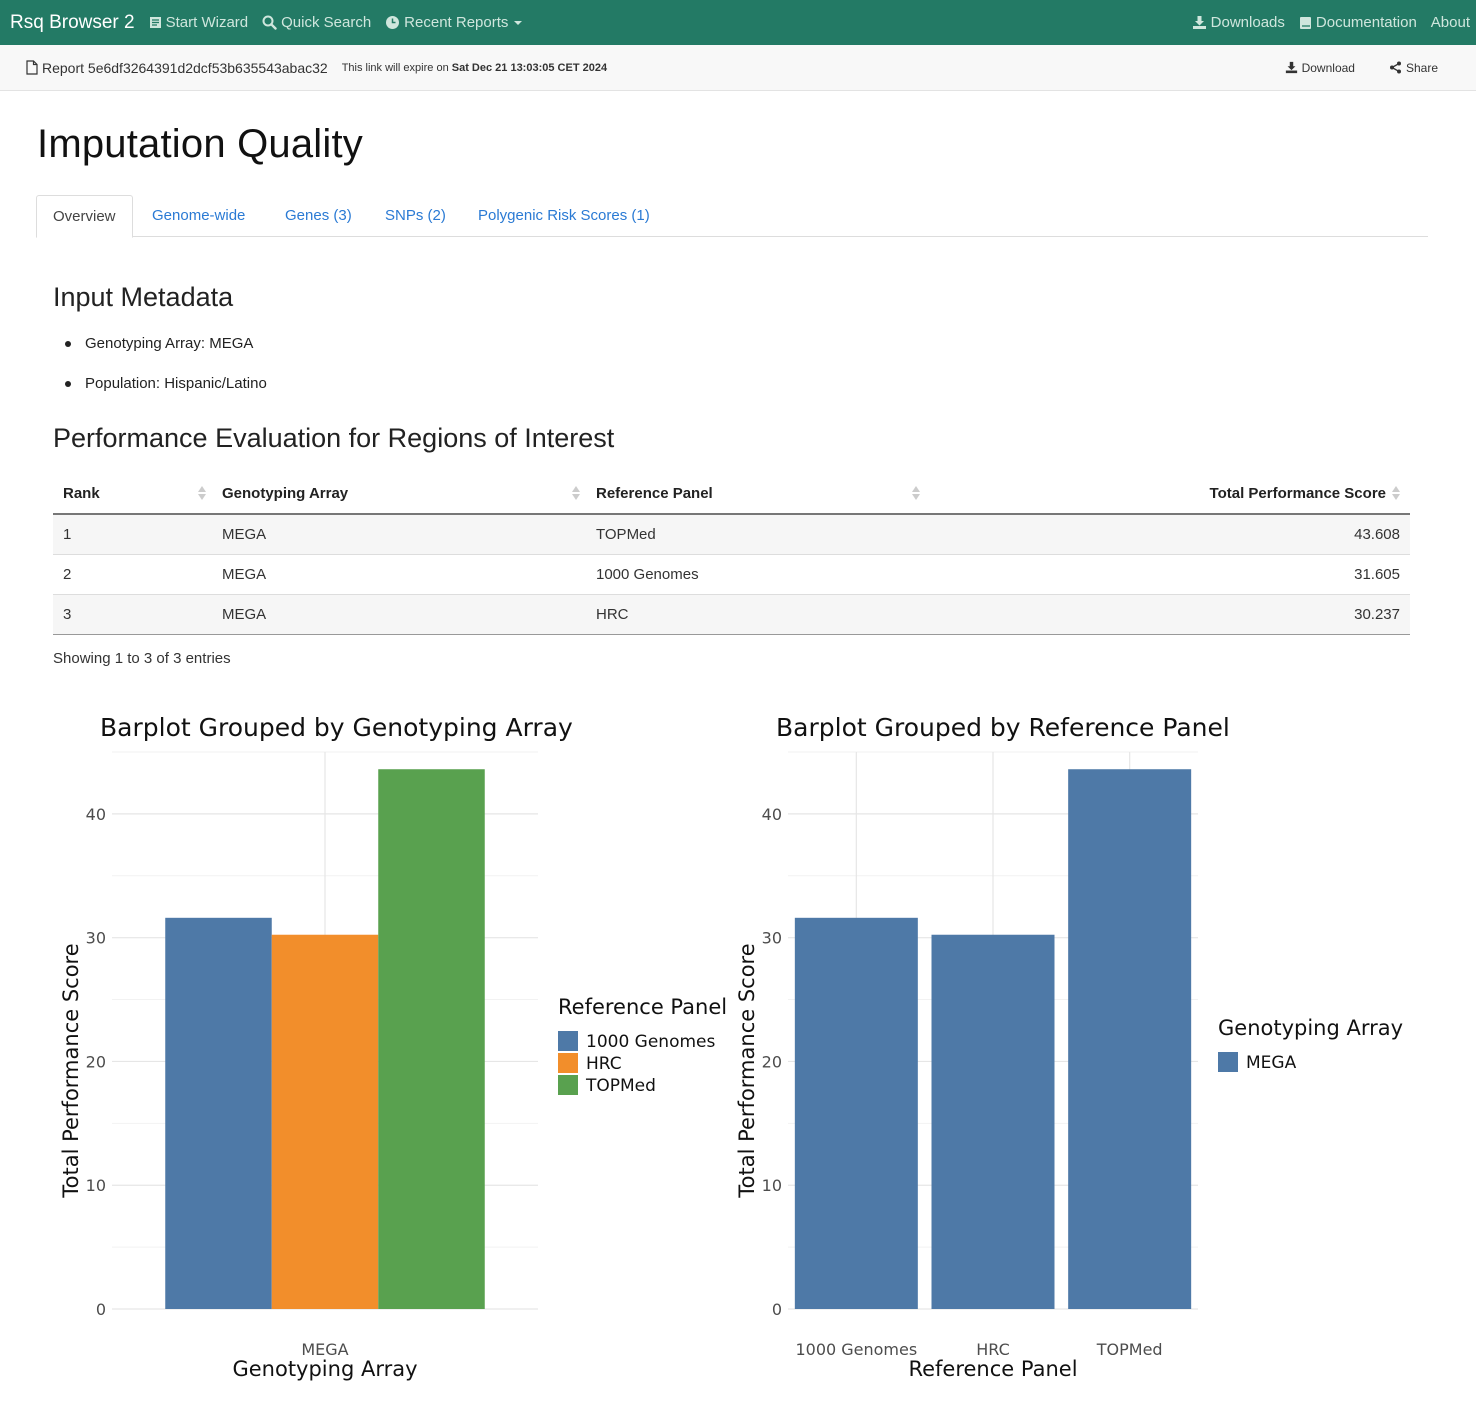  Describe the element at coordinates (324, 1369) in the screenshot. I see `x-axis-label: Genotyping Array` at that location.